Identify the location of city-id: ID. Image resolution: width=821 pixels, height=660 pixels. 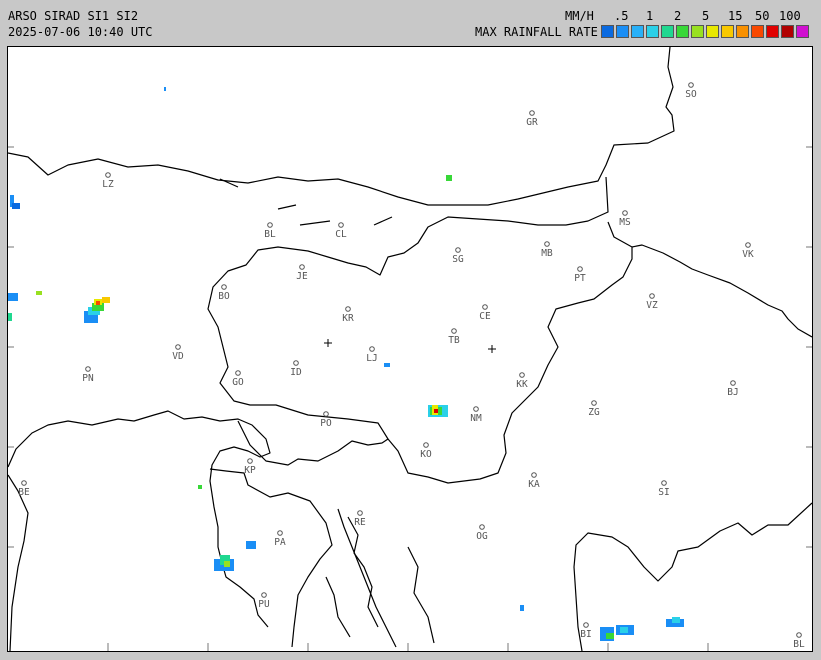
(296, 369).